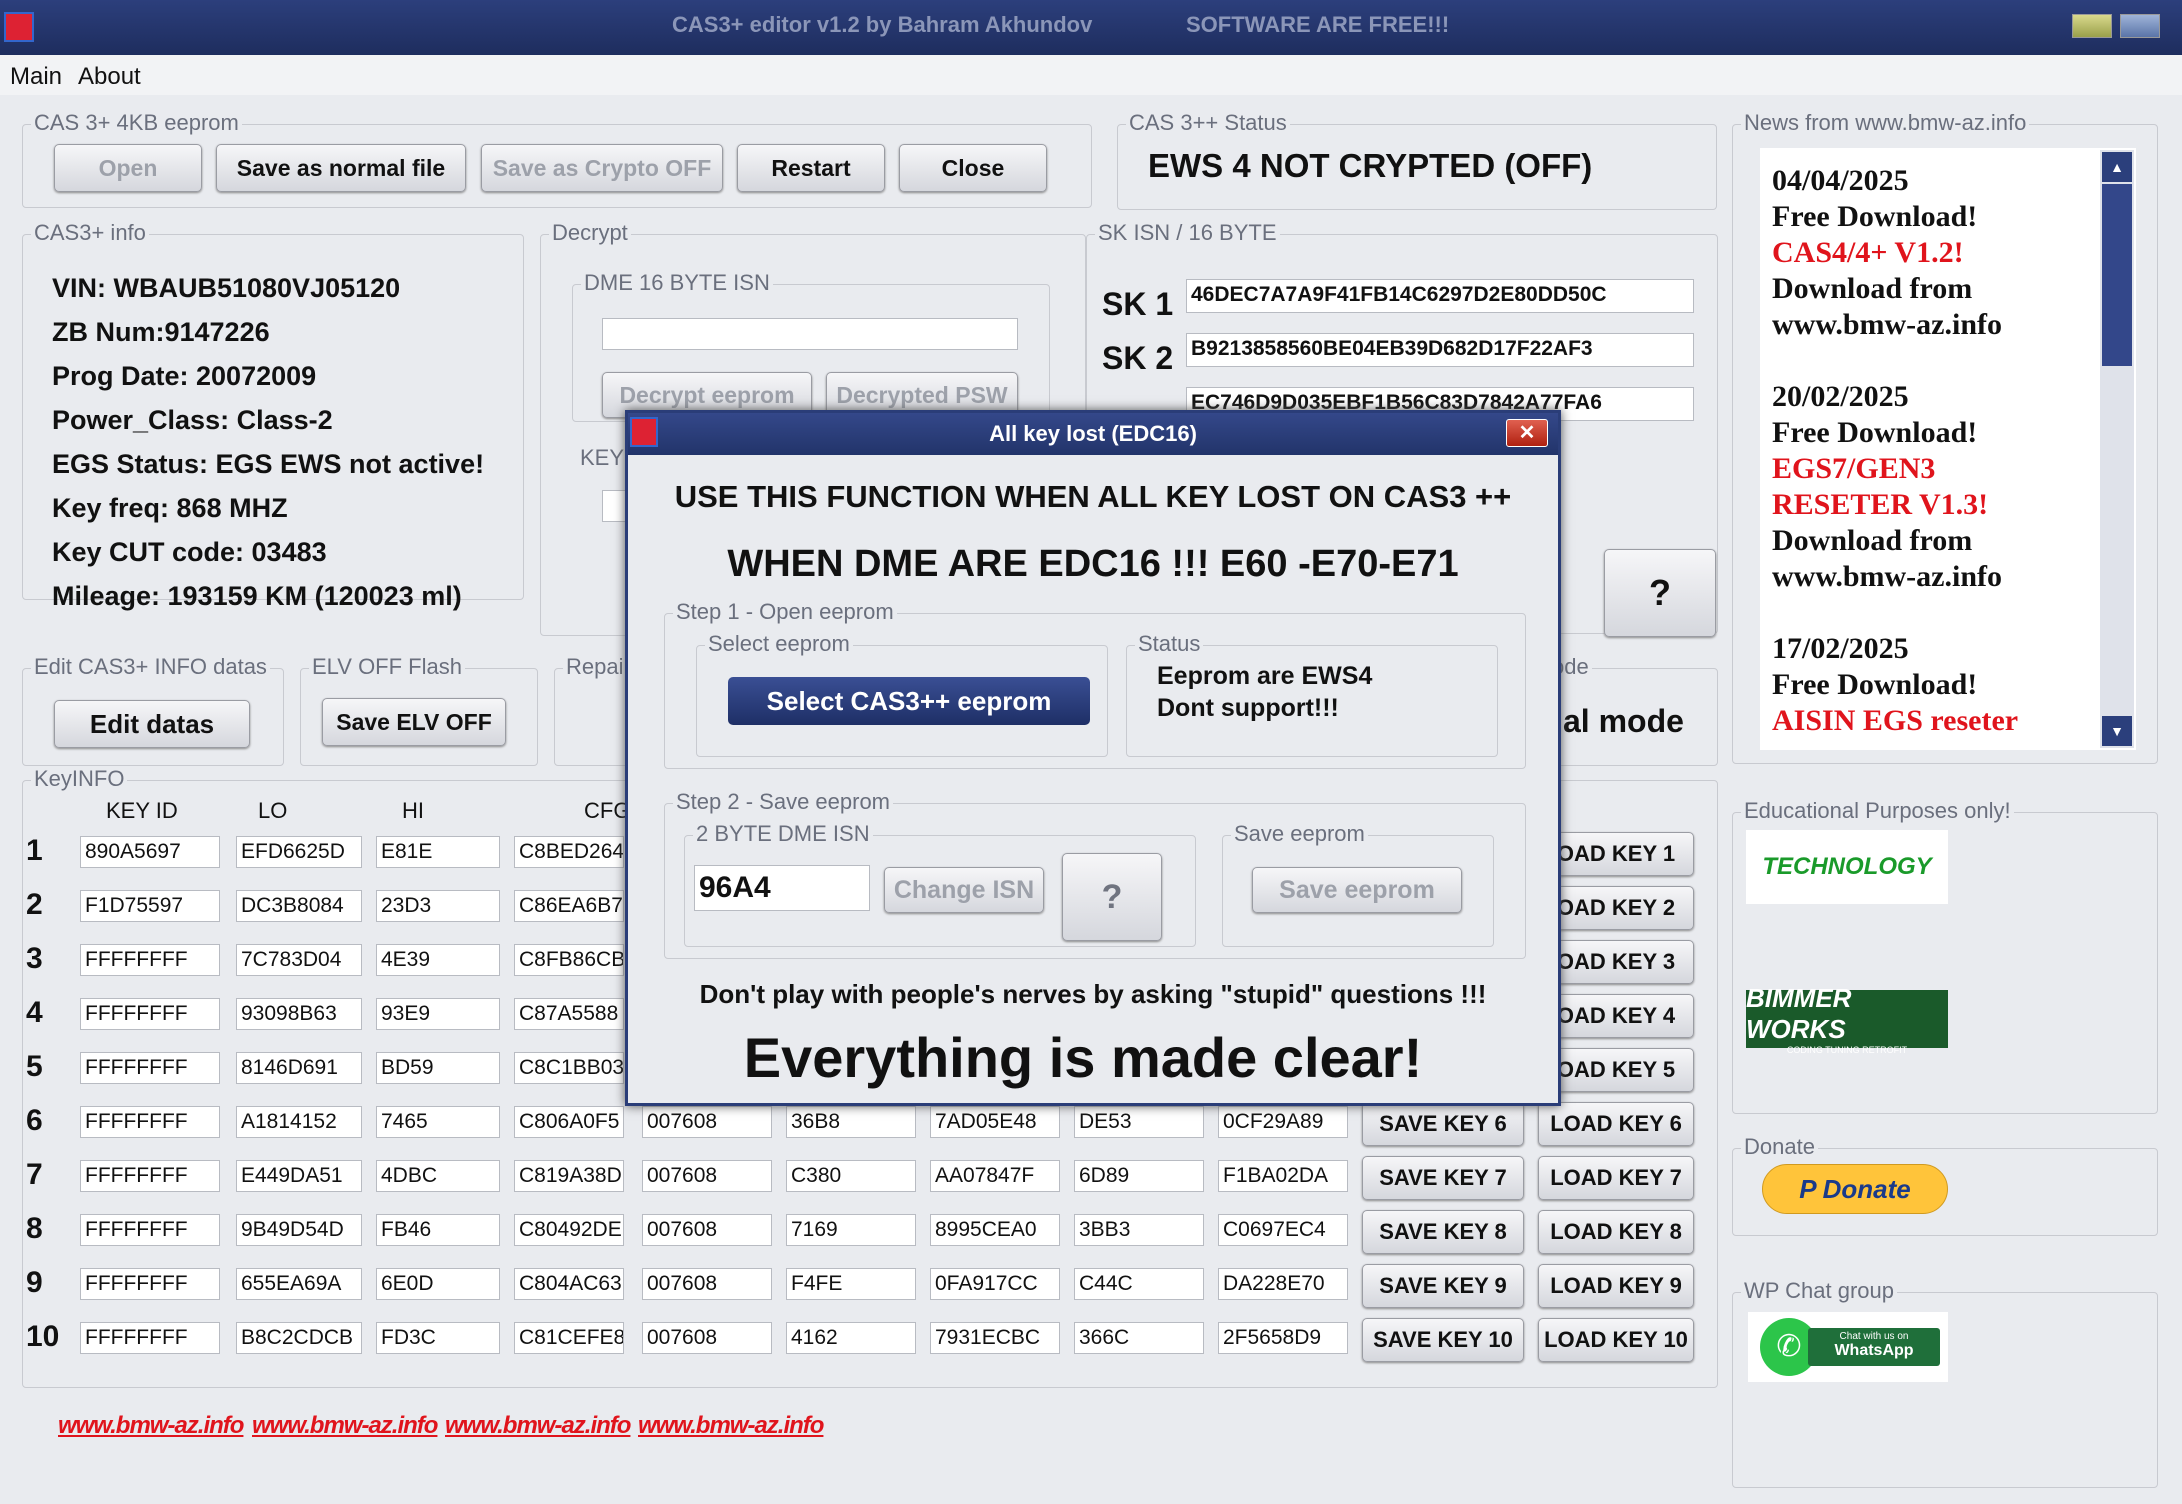  What do you see at coordinates (2117, 731) in the screenshot?
I see `scroll-down-icon: ▼` at bounding box center [2117, 731].